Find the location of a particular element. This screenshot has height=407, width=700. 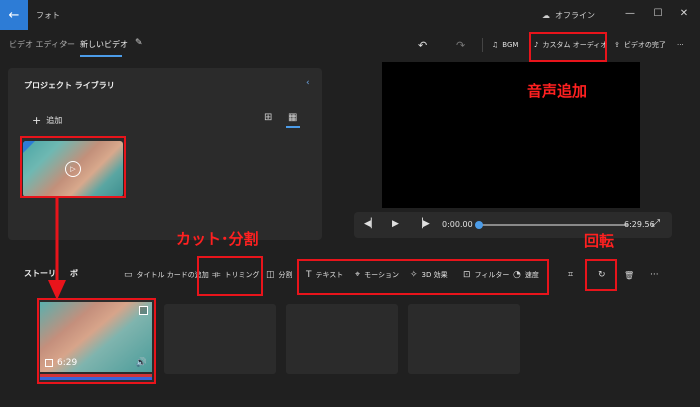

close-button: ✕ is located at coordinates (684, 13).